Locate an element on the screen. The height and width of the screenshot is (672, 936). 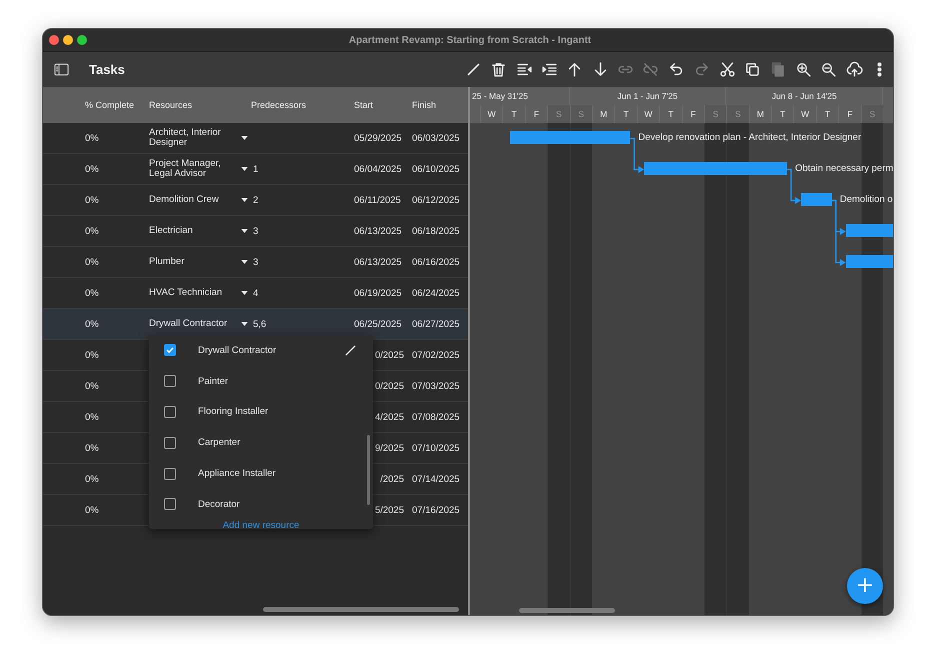
table-row: 0% Demolition Crew 2 06/11/2025 06/12/2025 is located at coordinates (255, 200).